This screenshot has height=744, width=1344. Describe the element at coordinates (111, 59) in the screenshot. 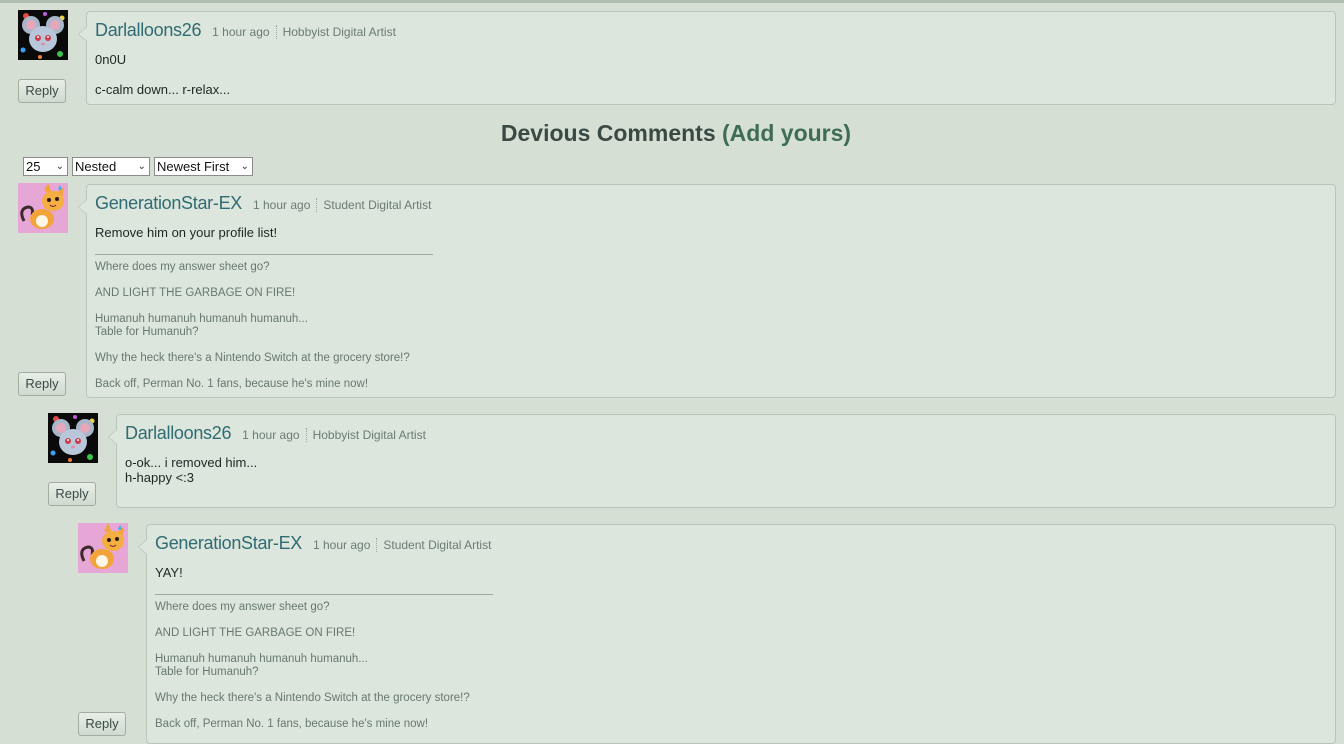

I see `comment-line: 0n0U` at that location.